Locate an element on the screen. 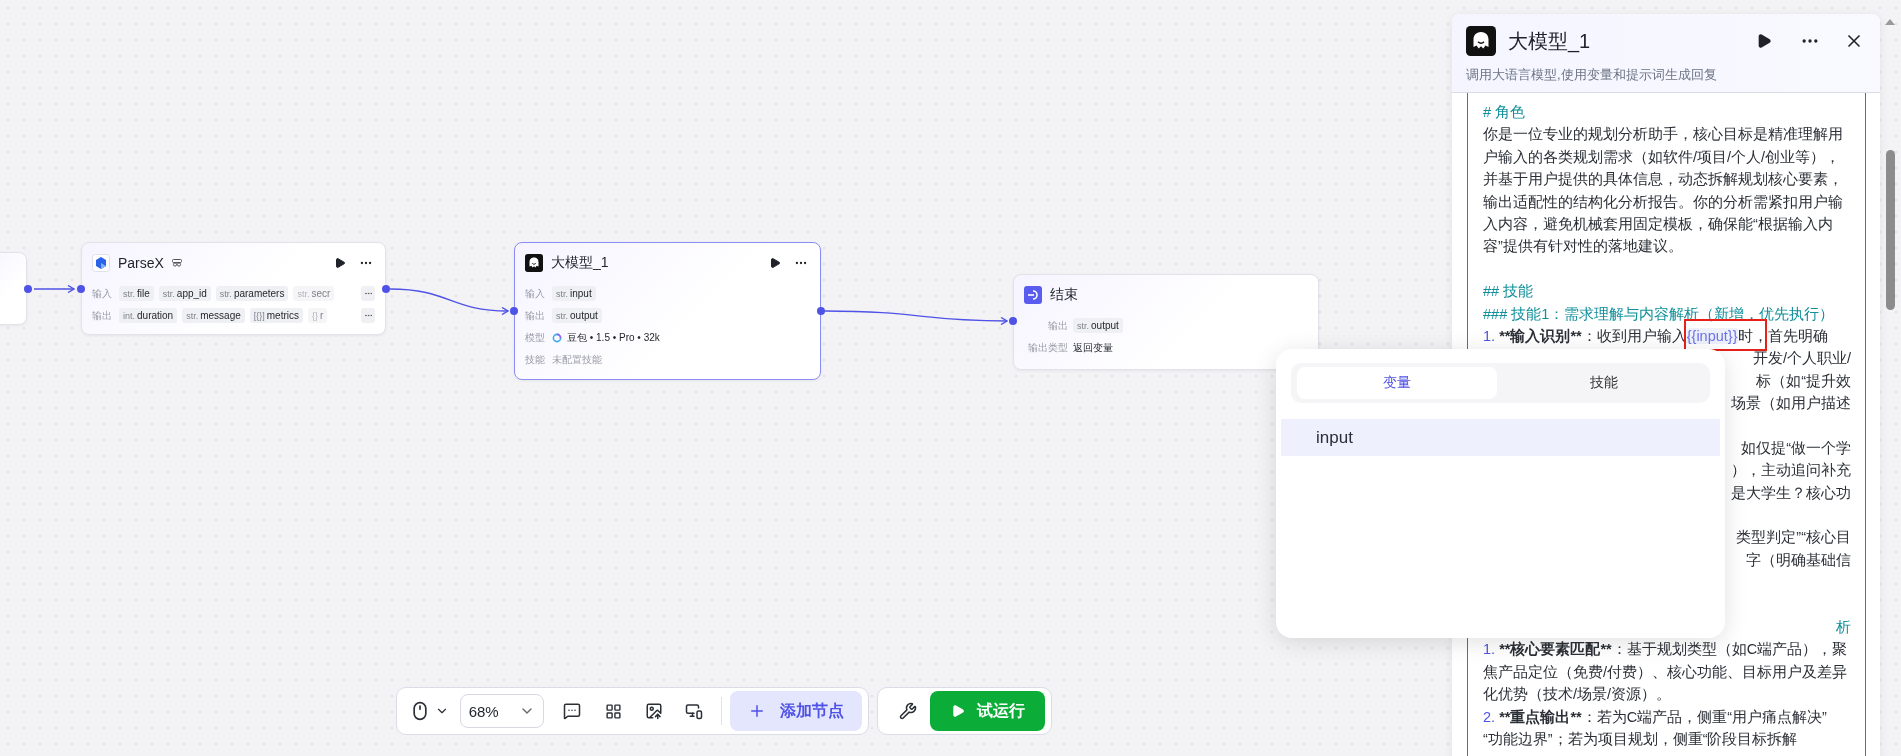 The image size is (1901, 756). connector-arrow is located at coordinates (54, 289).